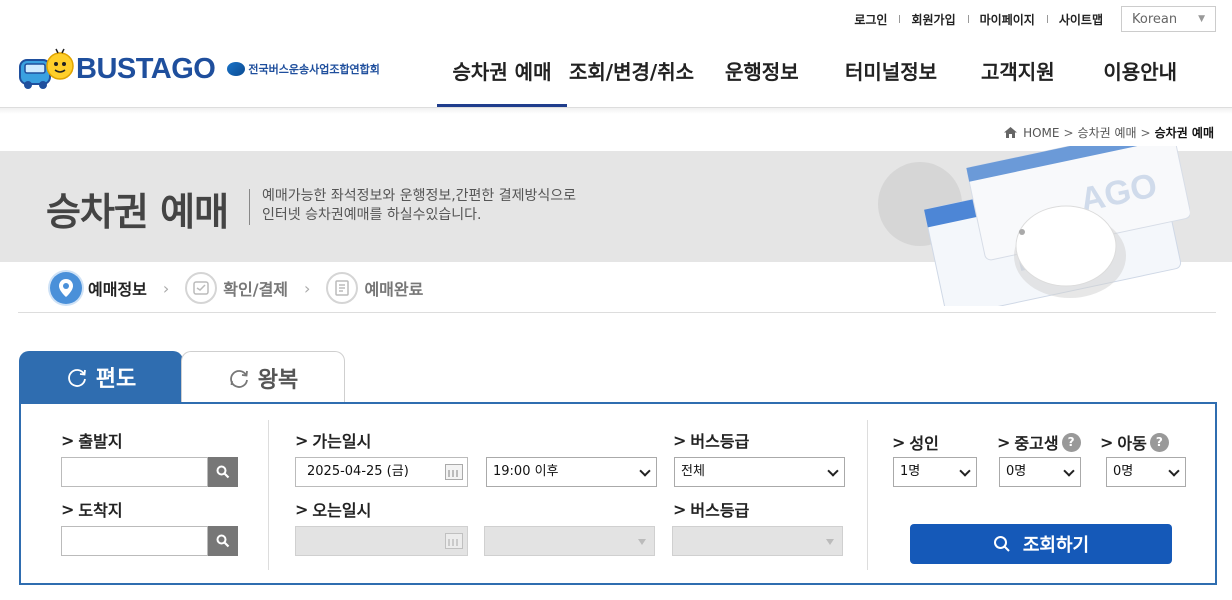 This screenshot has width=1232, height=600. Describe the element at coordinates (1155, 19) in the screenshot. I see `language-value: Korean` at that location.